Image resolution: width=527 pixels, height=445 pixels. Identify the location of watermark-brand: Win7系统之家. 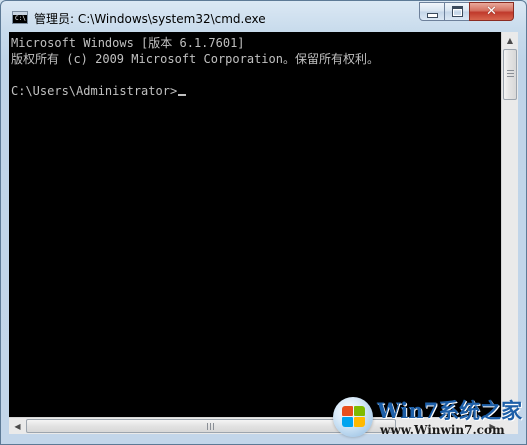
(450, 410).